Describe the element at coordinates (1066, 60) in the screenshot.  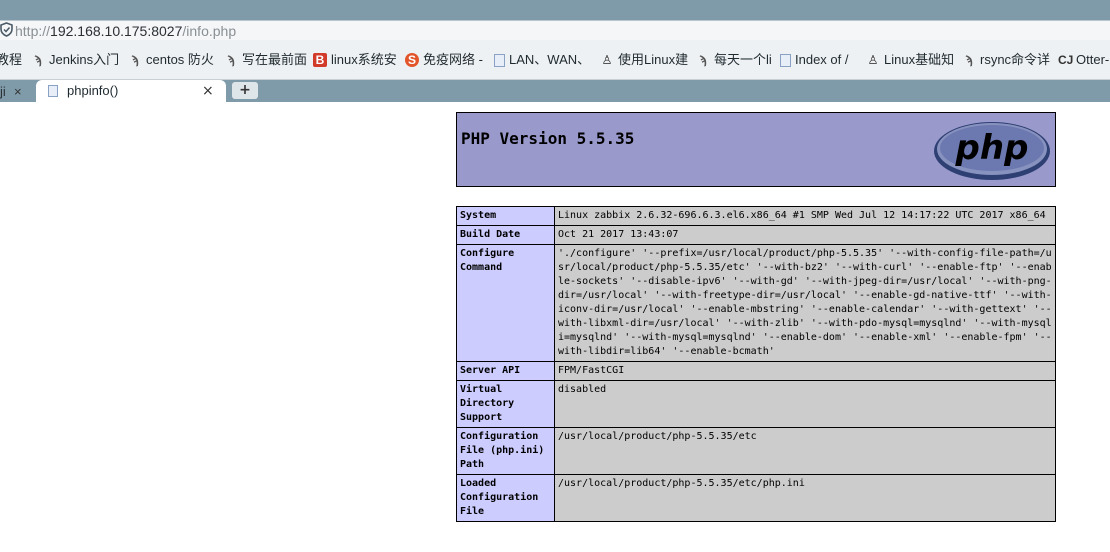
I see `cj-icon: CJ` at that location.